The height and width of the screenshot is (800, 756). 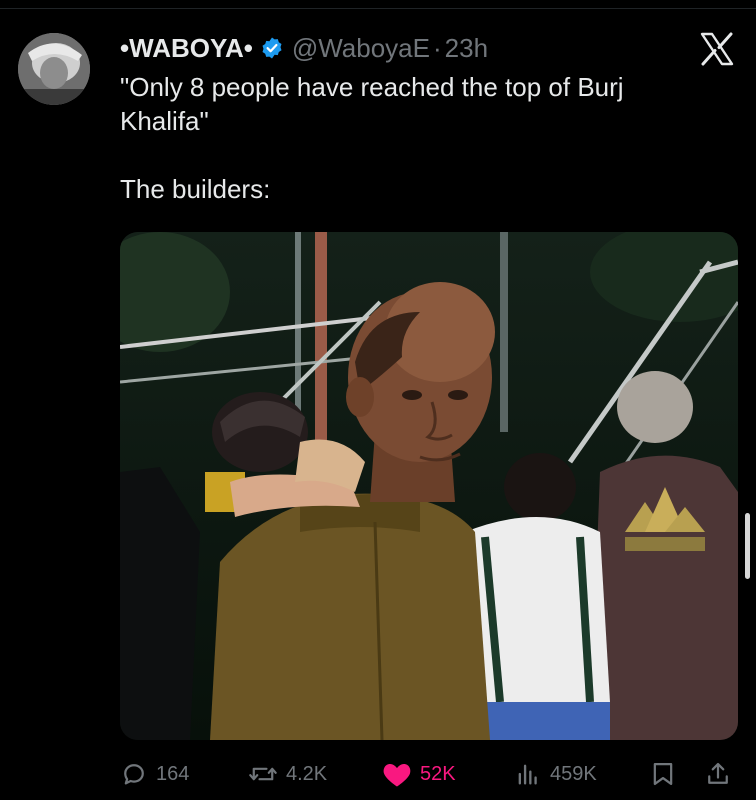 I want to click on tweet-timestamp: 23h, so click(x=466, y=48).